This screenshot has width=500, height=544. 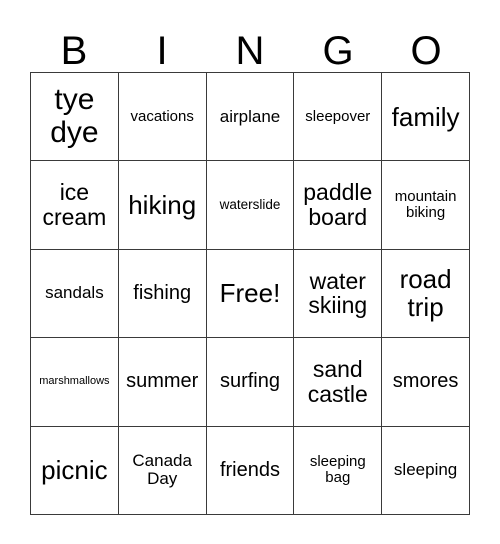 I want to click on bingo-cell: sleeping bag, so click(x=338, y=470).